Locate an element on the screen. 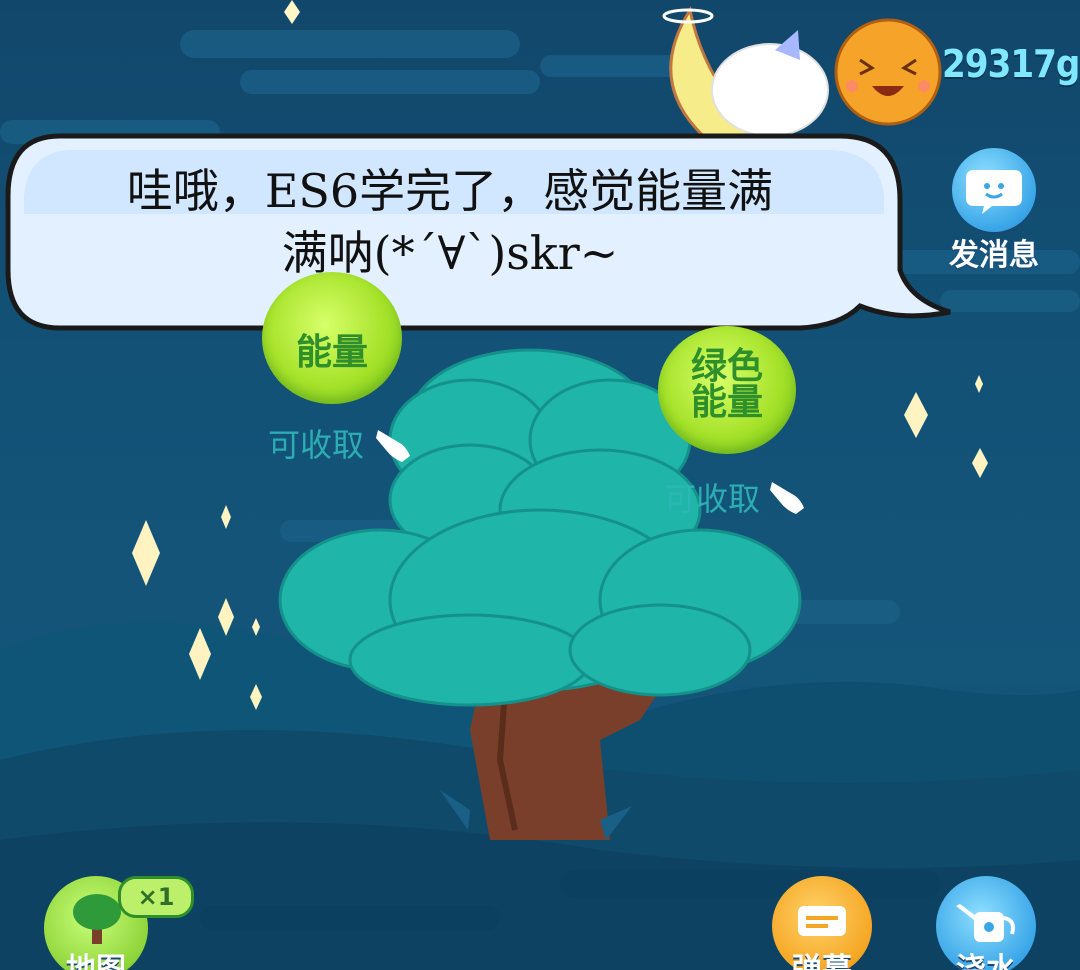  water-label: 浇水 is located at coordinates (986, 961).